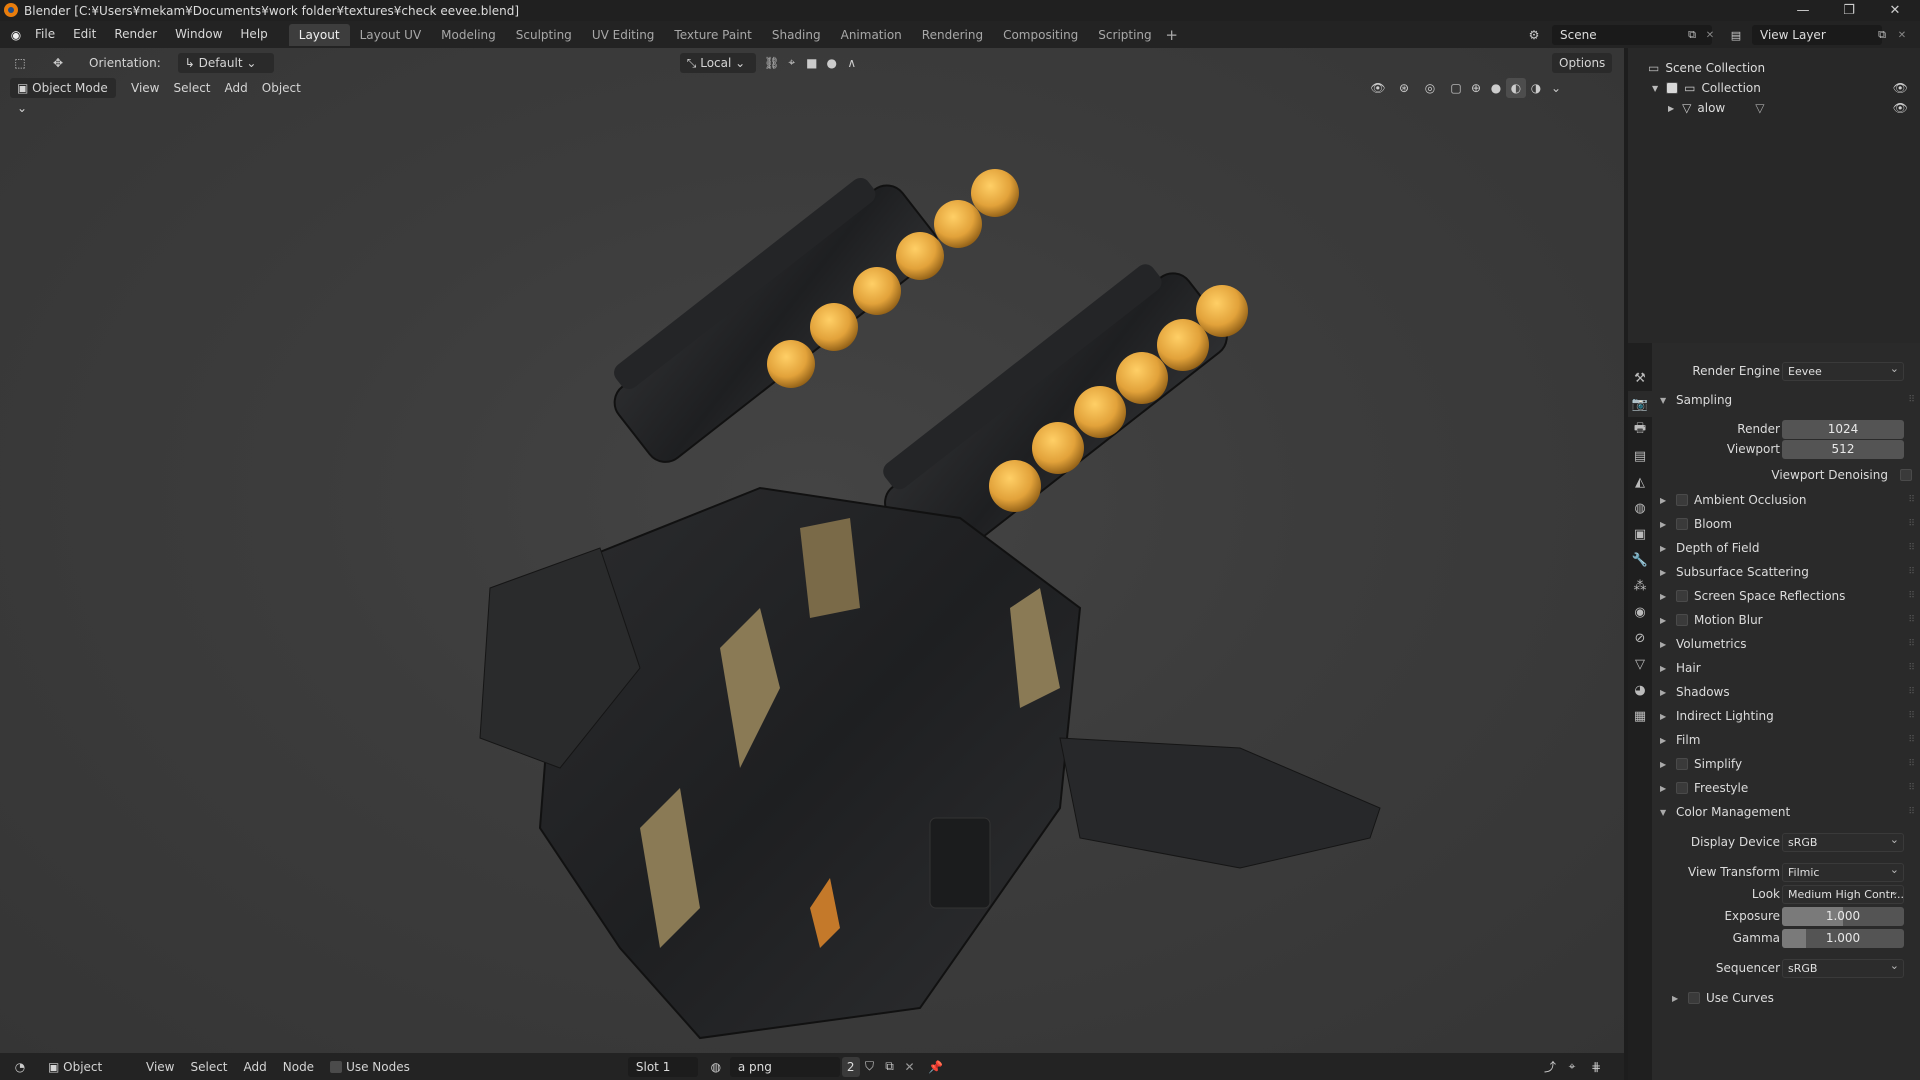  What do you see at coordinates (890, 1067) in the screenshot?
I see `new-image-icon: ⧉` at bounding box center [890, 1067].